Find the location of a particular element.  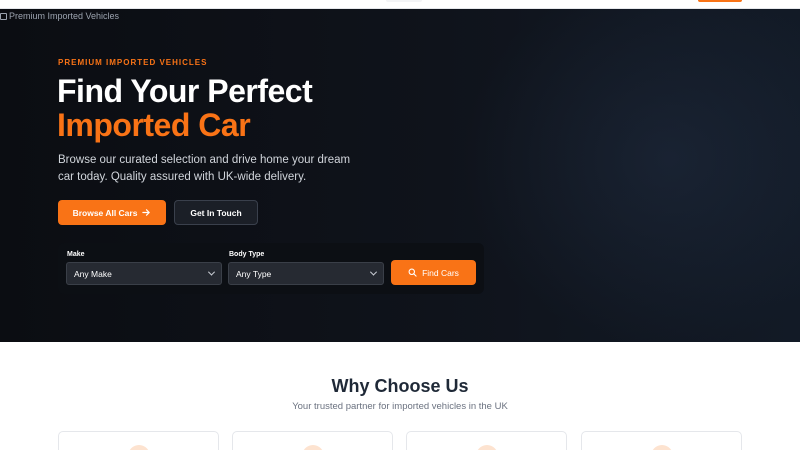

hero-image-alt-text: Premium Imported Vehicles is located at coordinates (64, 16).